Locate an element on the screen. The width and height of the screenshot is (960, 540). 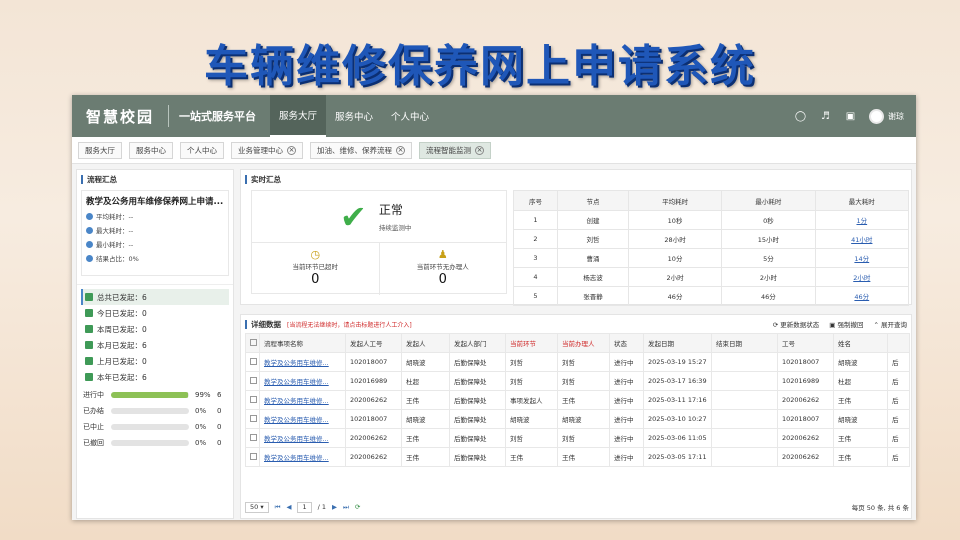
table-cell: 10秒 is located at coordinates (675, 220).